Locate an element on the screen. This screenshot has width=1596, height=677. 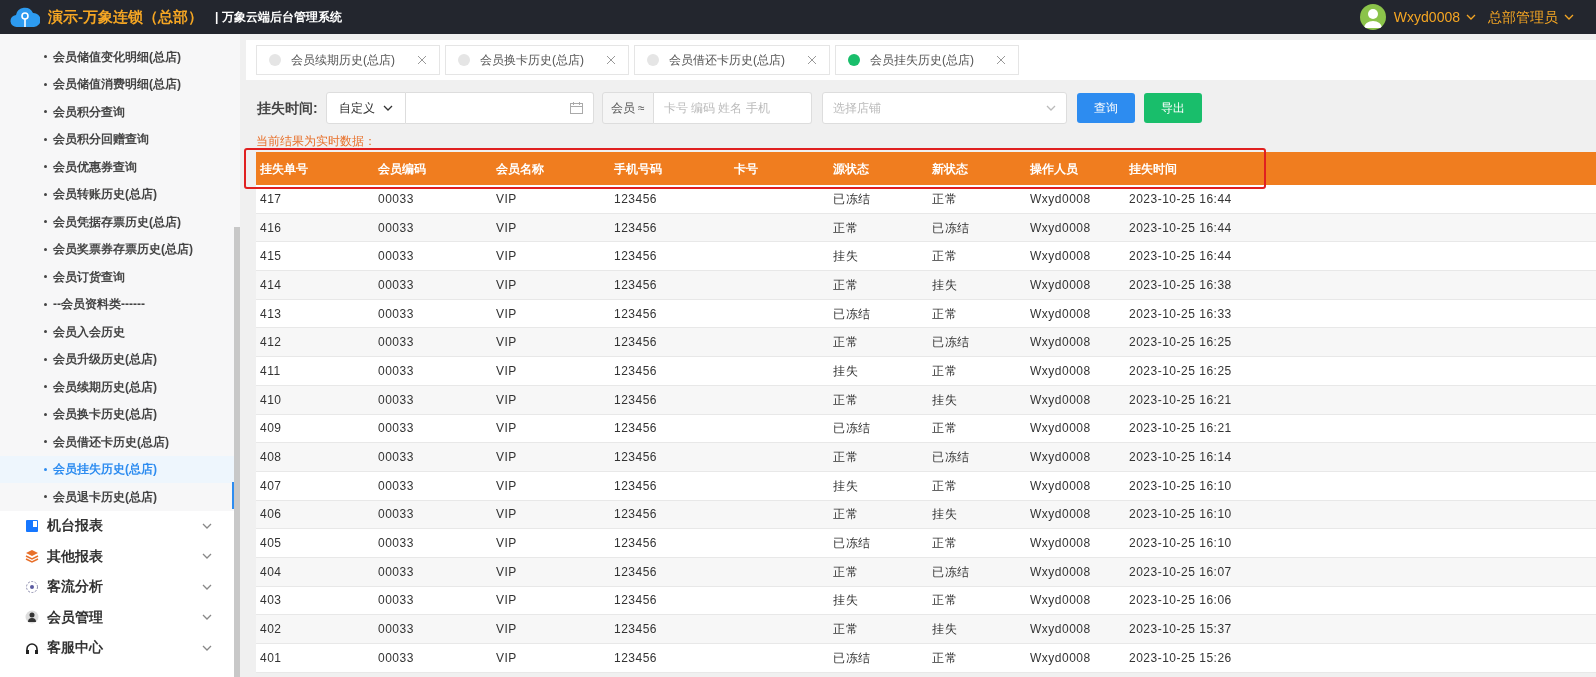
sidebar-item: --会员资料类------ is located at coordinates (115, 304).